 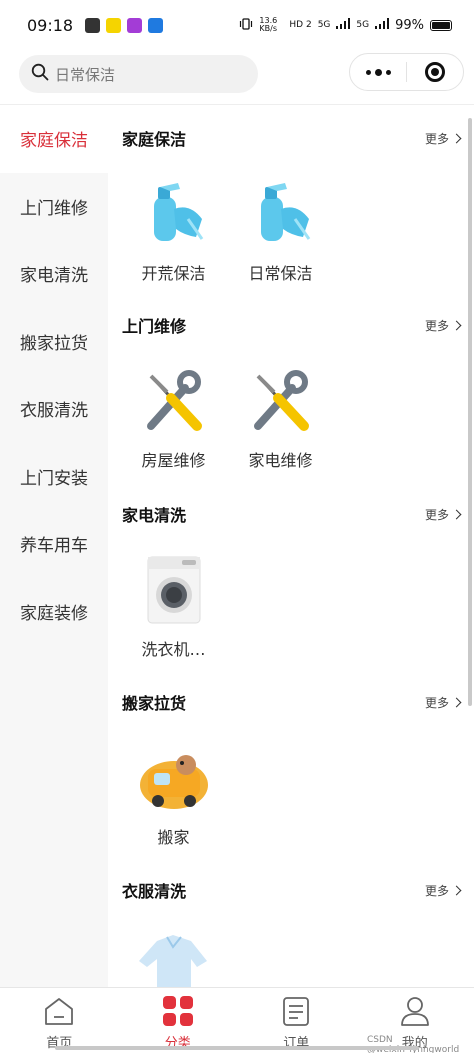 What do you see at coordinates (154, 326) in the screenshot?
I see `section-title: 上门维修` at bounding box center [154, 326].